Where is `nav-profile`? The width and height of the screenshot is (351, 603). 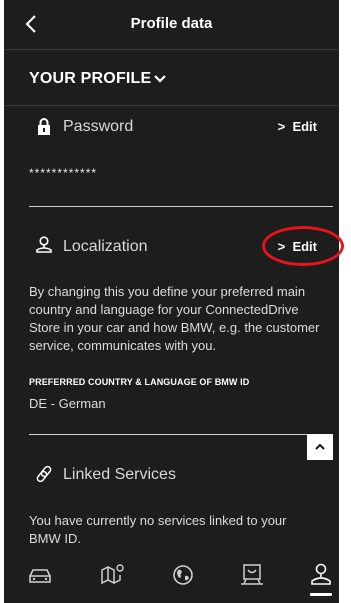
nav-profile is located at coordinates (321, 575).